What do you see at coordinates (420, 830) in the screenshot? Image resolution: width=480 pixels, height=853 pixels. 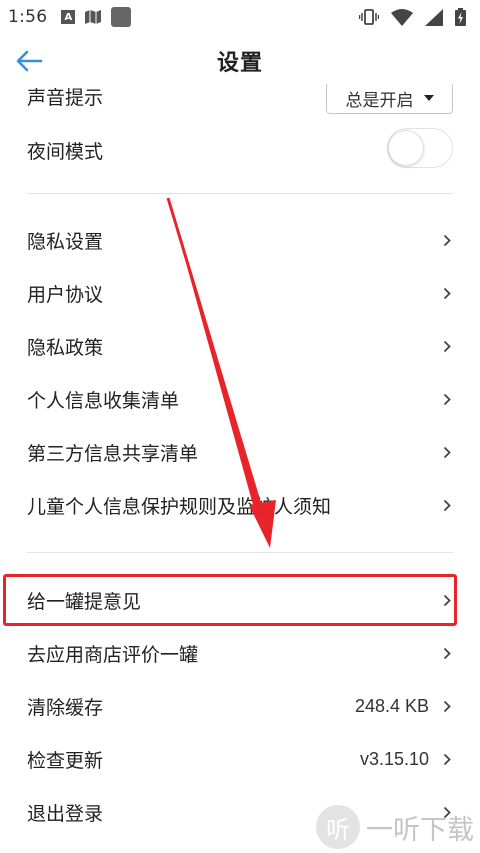 I see `watermark-text: 一听下载` at bounding box center [420, 830].